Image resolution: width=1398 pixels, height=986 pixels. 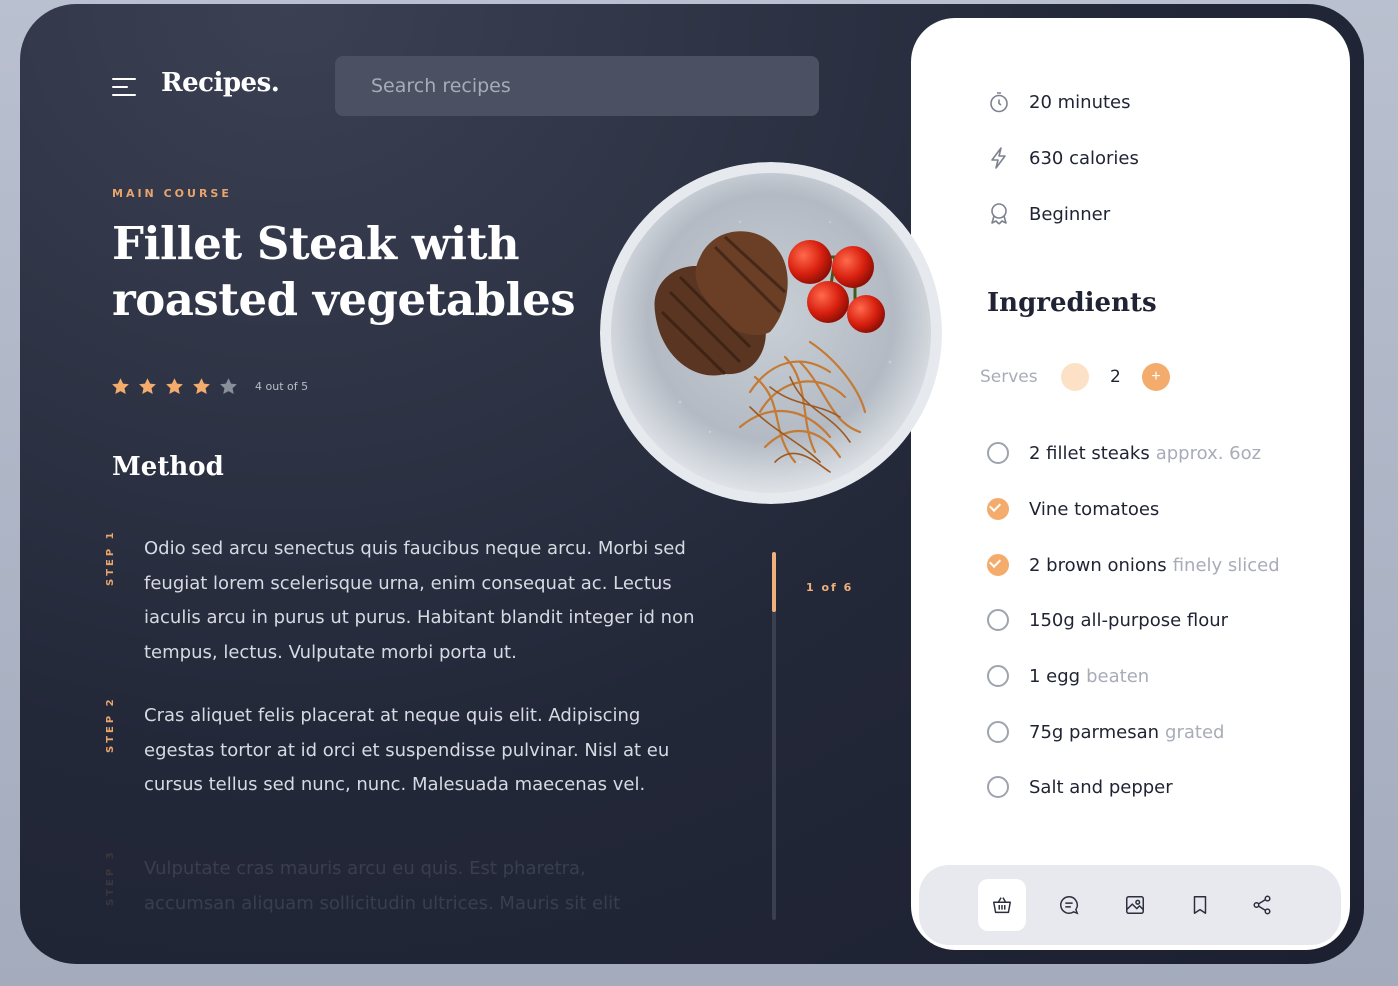 I want to click on basket-icon, so click(x=1002, y=905).